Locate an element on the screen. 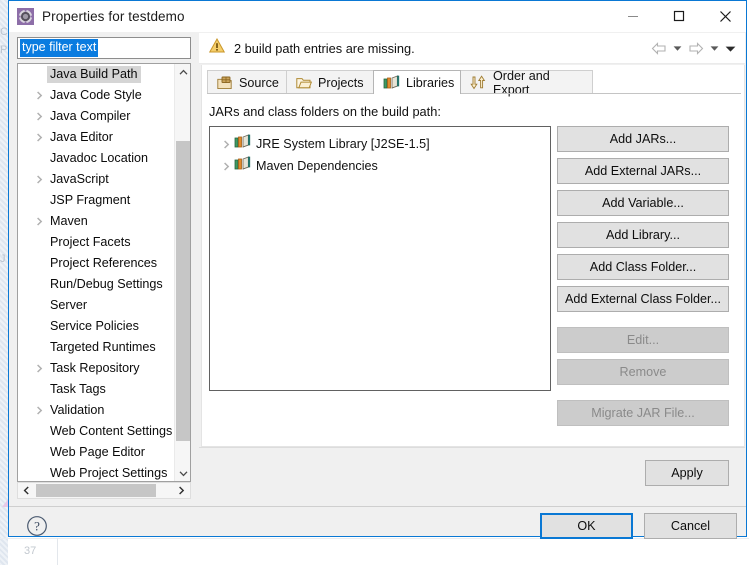  tab-order-and-export: Order and Export is located at coordinates (526, 83).